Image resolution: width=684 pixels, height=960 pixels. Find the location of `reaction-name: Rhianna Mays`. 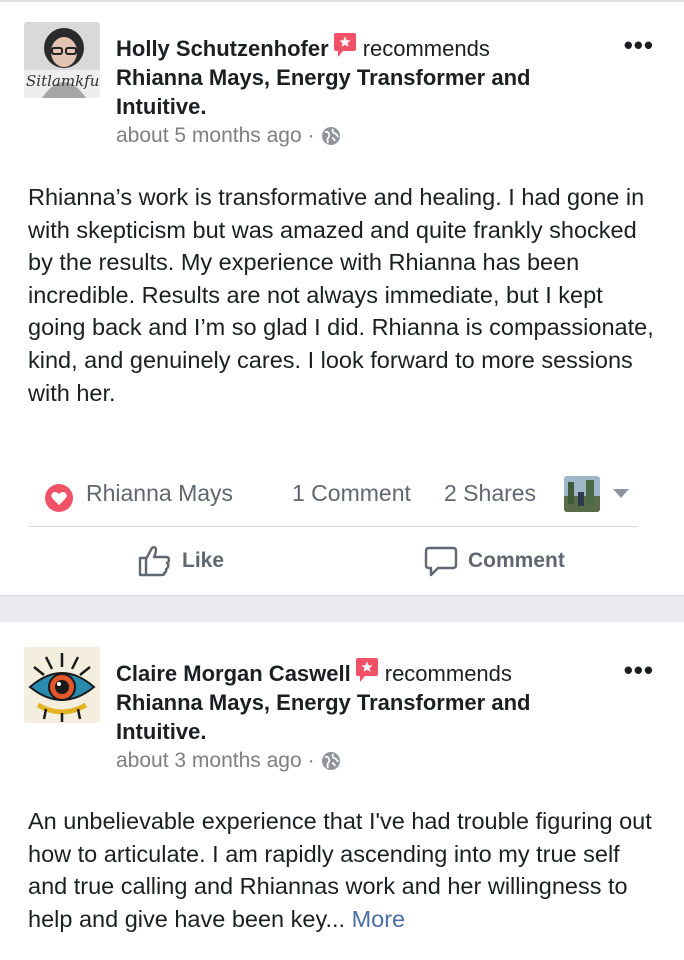

reaction-name: Rhianna Mays is located at coordinates (159, 493).